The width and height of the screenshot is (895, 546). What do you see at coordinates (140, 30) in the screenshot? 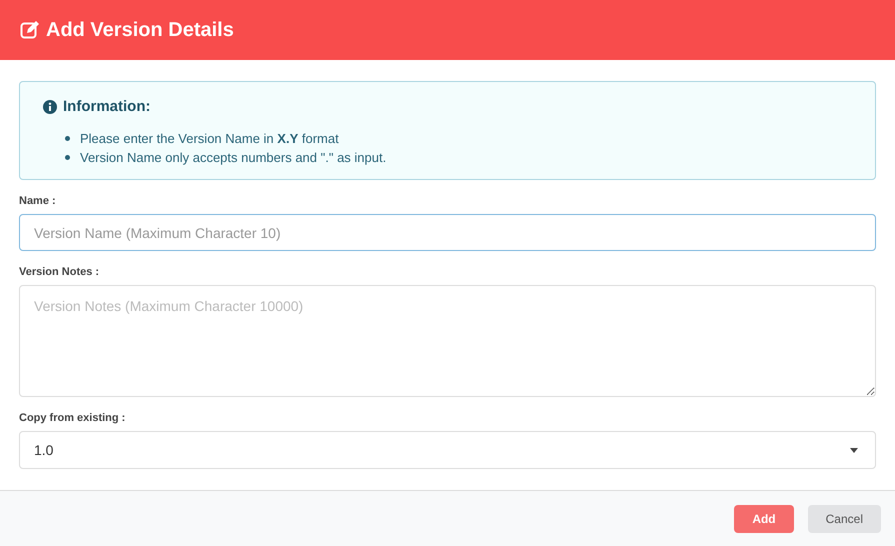
I see `dialog-title: Add Version Details` at bounding box center [140, 30].